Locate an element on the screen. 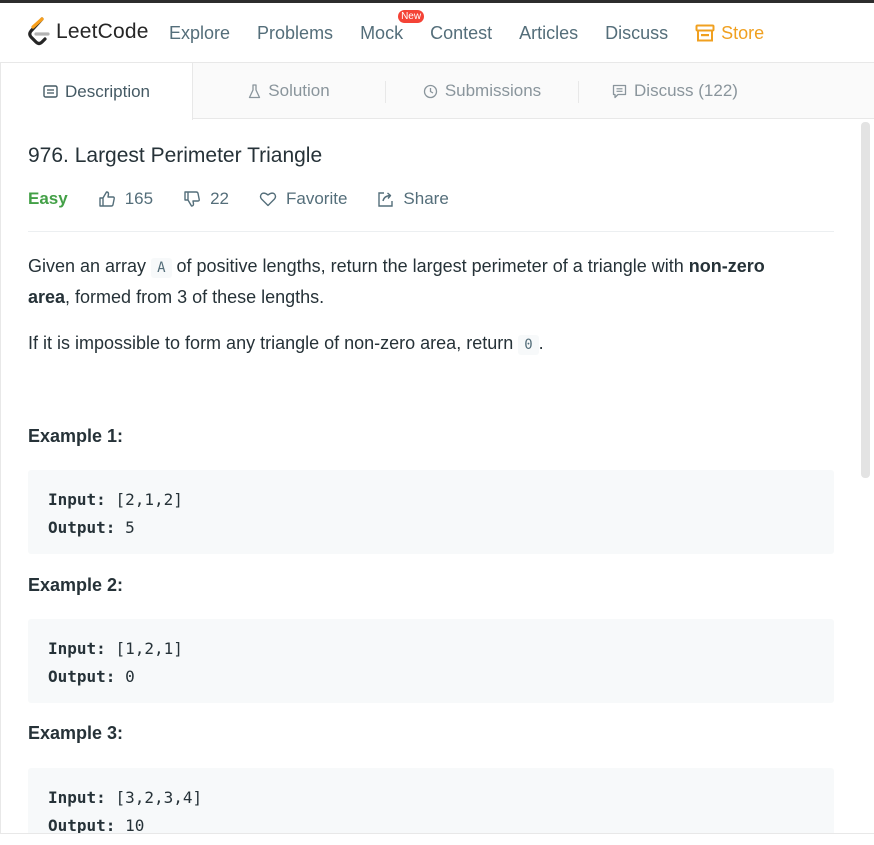 The image size is (874, 845). leetcode-logo-icon is located at coordinates (39, 31).